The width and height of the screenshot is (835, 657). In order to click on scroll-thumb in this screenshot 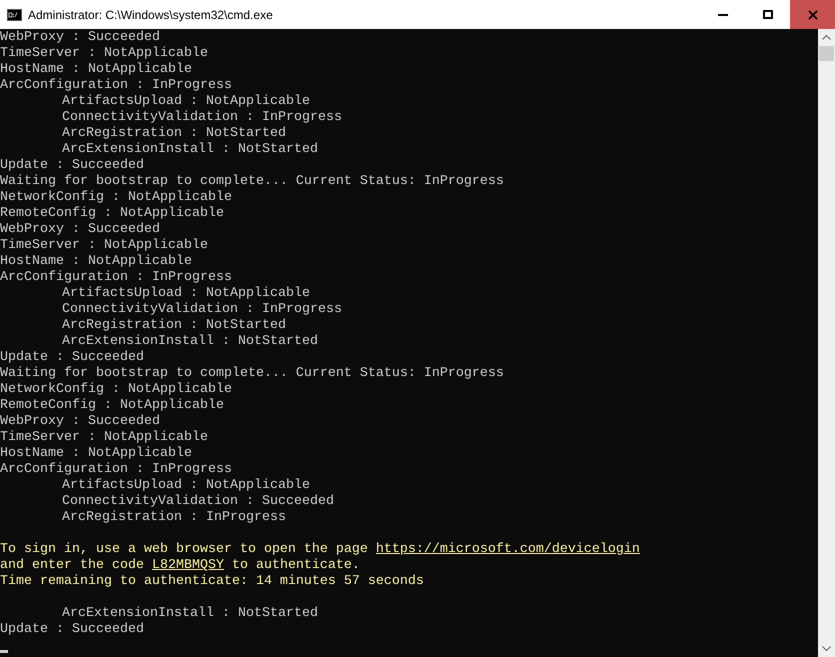, I will do `click(826, 53)`.